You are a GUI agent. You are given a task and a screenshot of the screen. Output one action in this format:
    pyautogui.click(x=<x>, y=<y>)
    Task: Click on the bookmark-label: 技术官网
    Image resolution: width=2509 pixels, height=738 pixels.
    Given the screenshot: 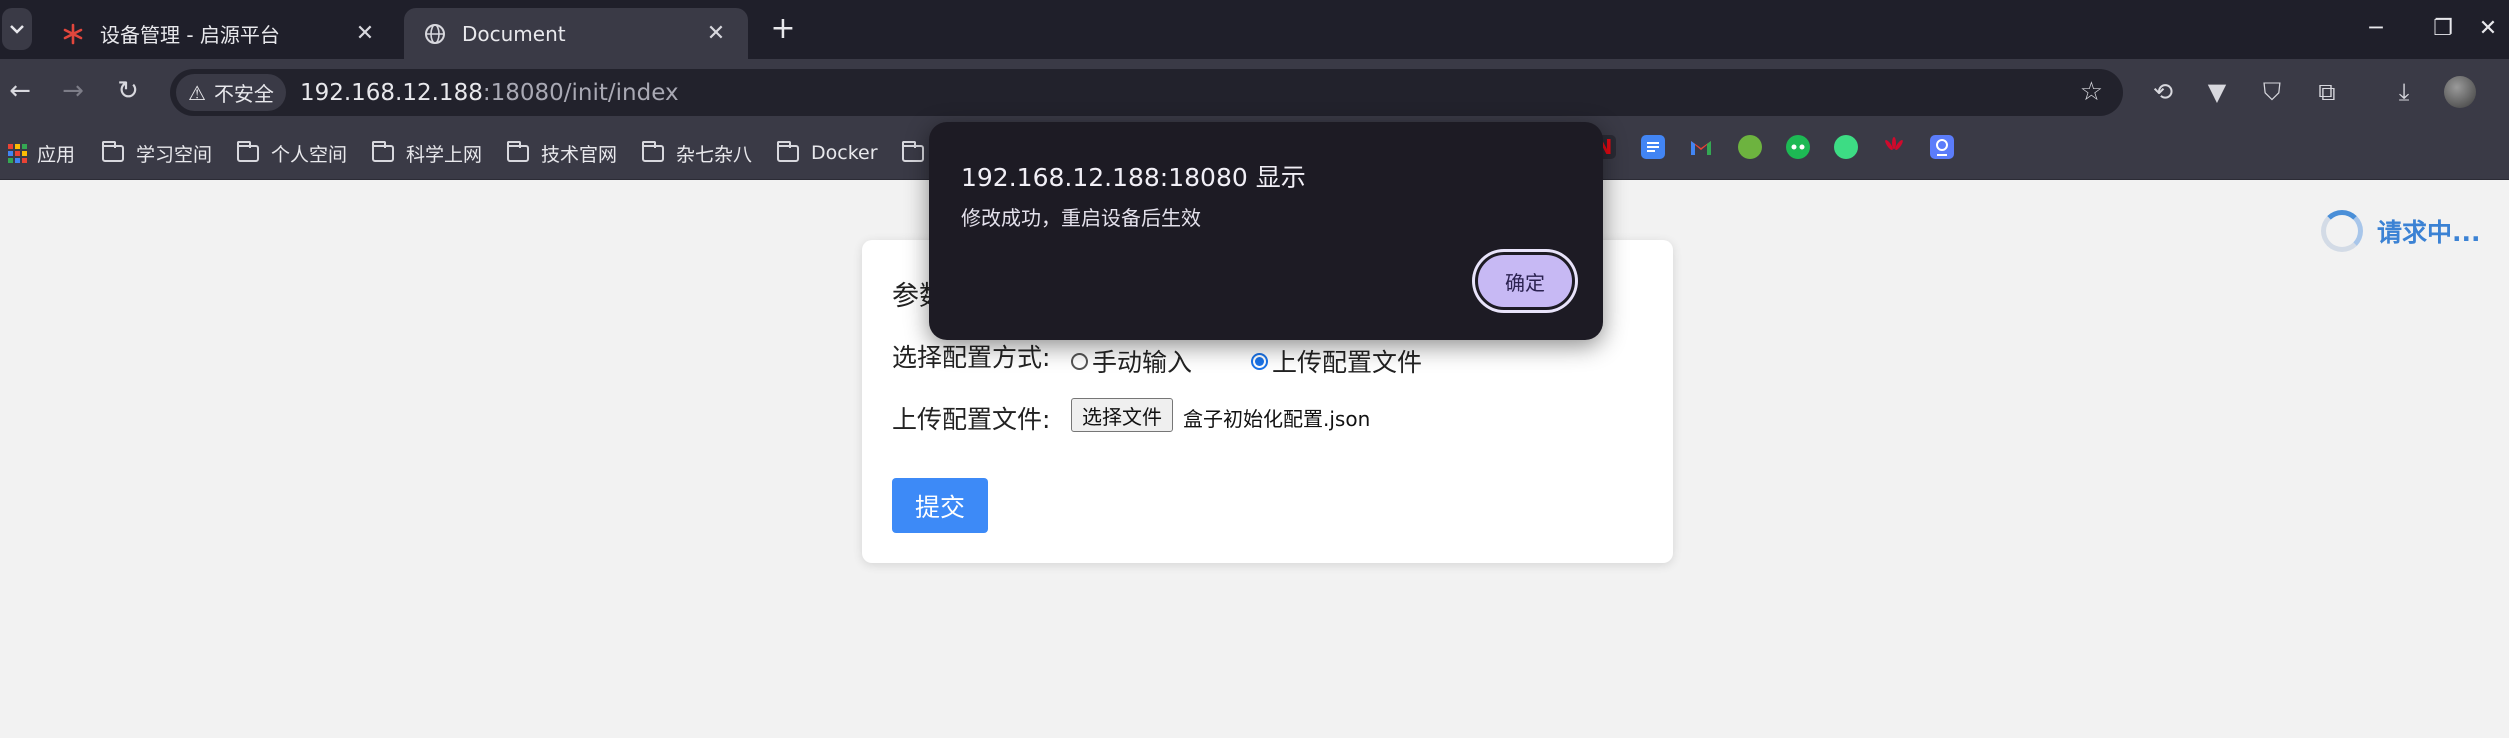 What is the action you would take?
    pyautogui.click(x=579, y=154)
    